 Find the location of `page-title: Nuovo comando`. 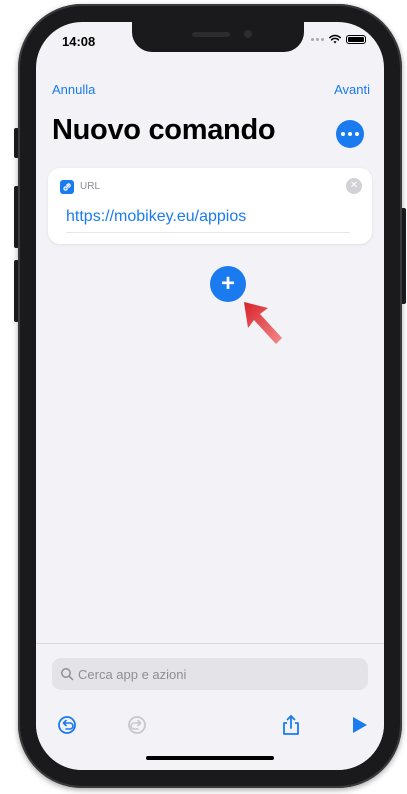

page-title: Nuovo comando is located at coordinates (164, 130).